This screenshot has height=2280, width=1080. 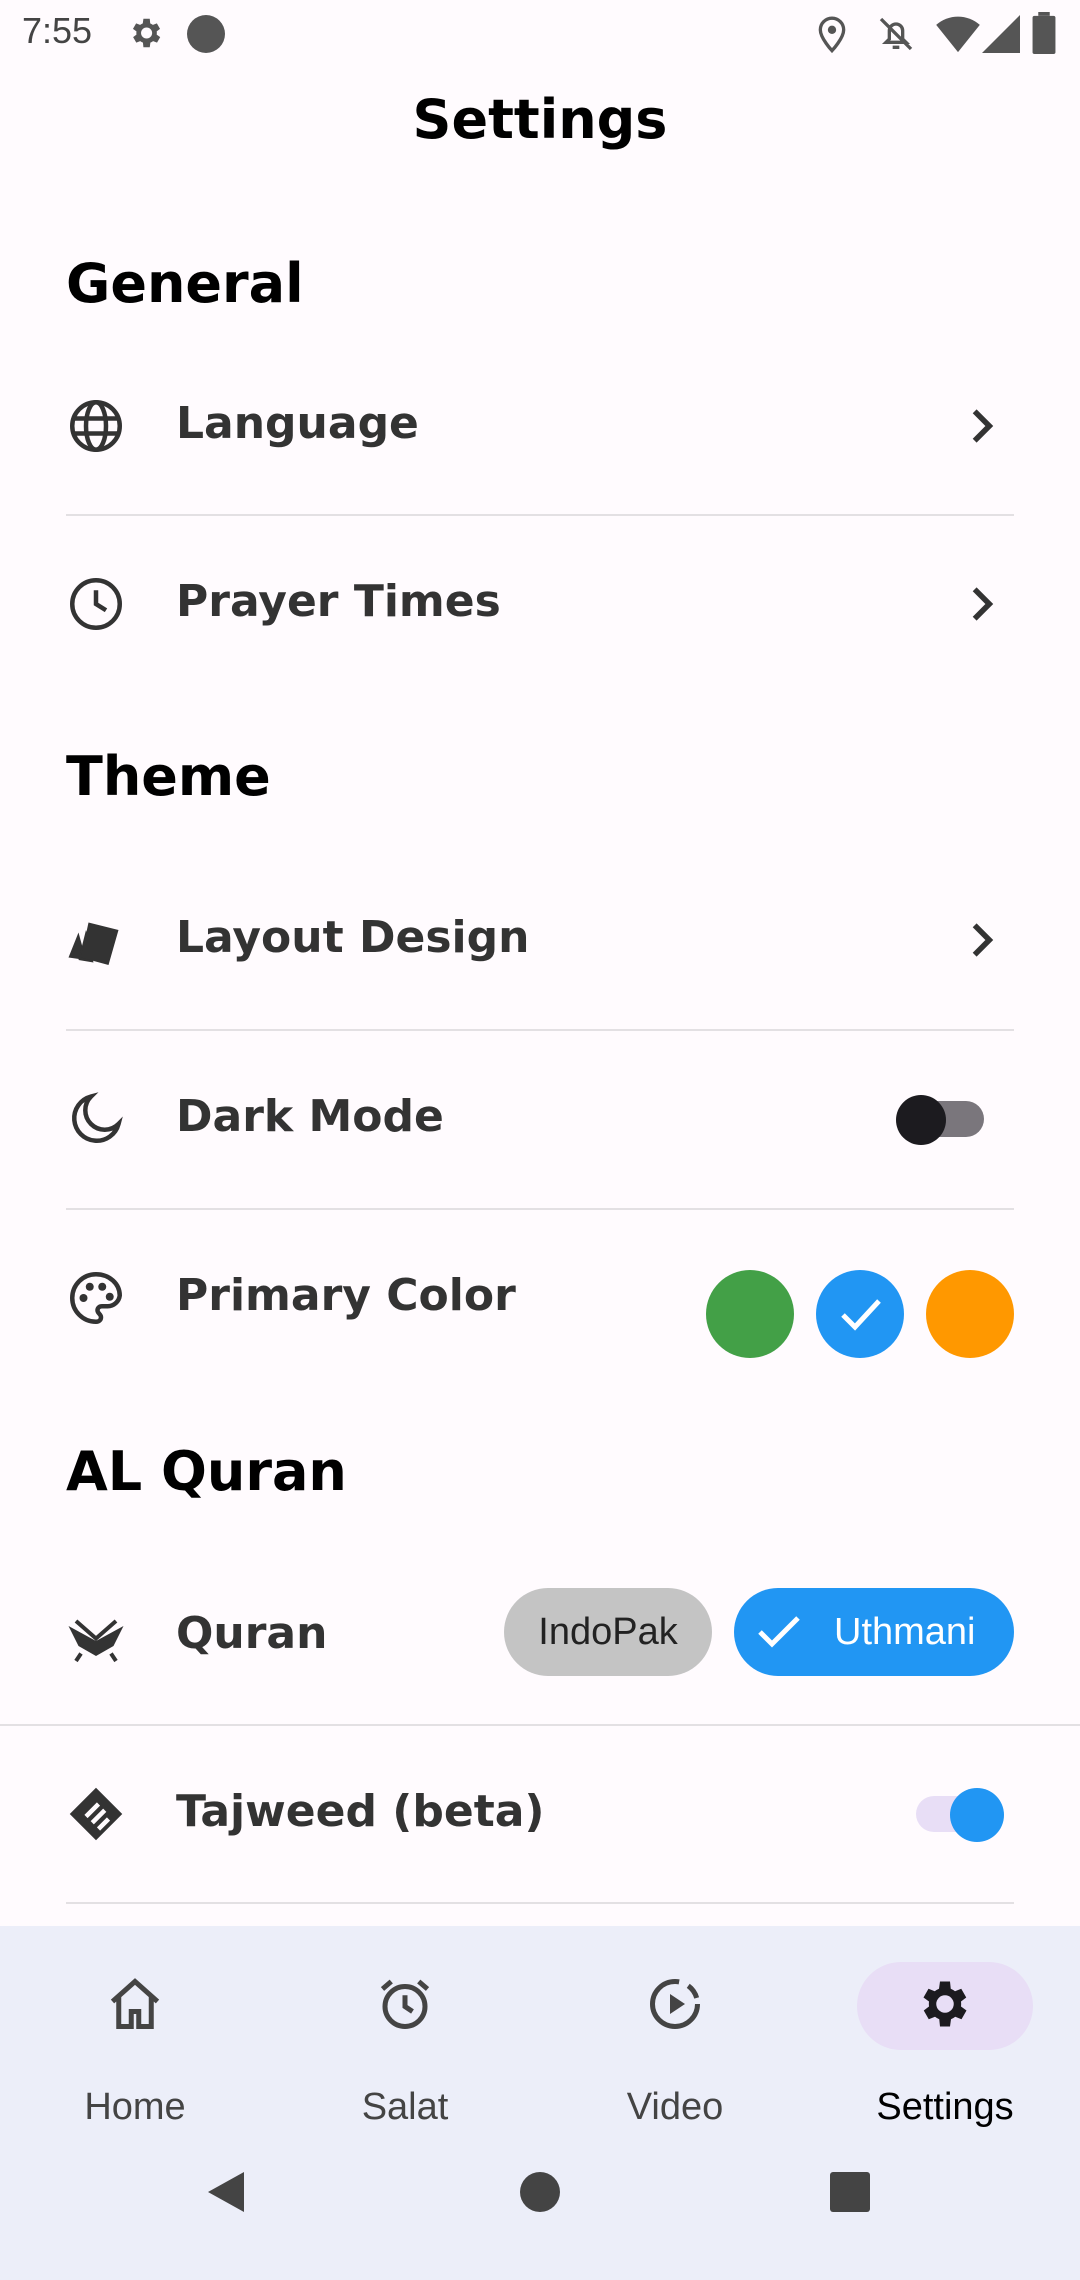 What do you see at coordinates (96, 604) in the screenshot?
I see `clock-icon` at bounding box center [96, 604].